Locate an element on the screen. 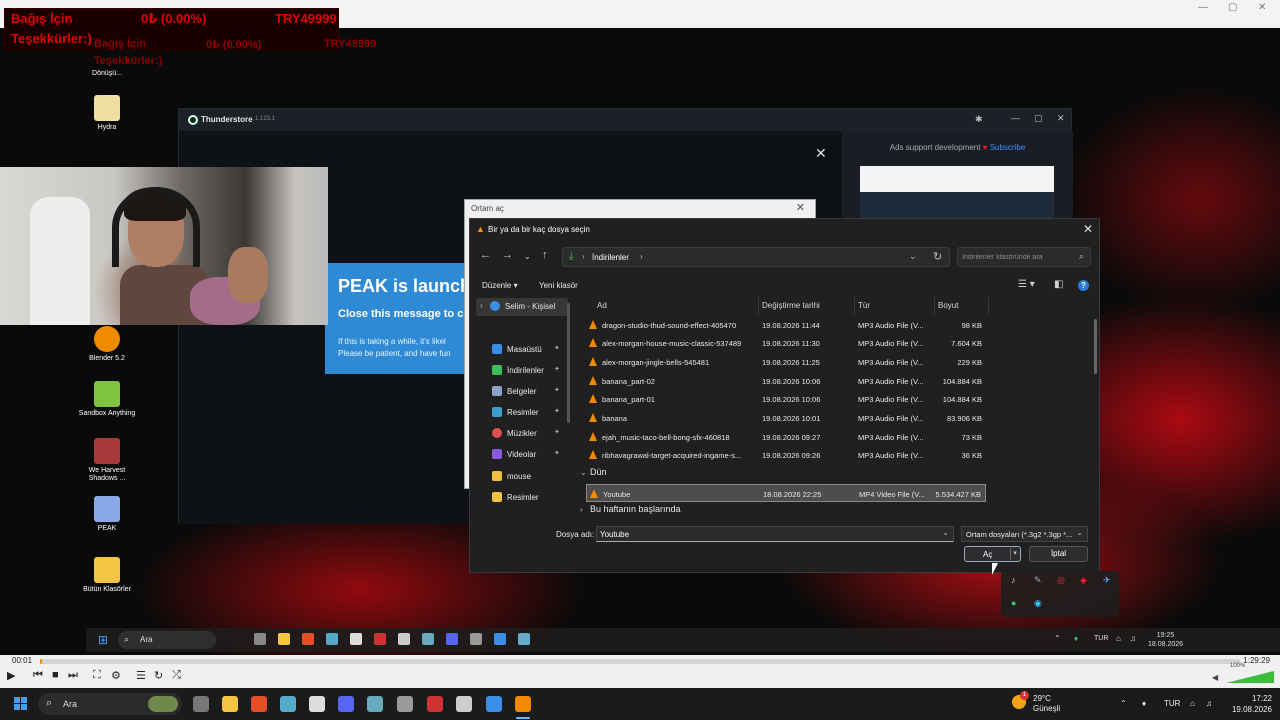  speaker-icon: ◀ is located at coordinates (1215, 677).